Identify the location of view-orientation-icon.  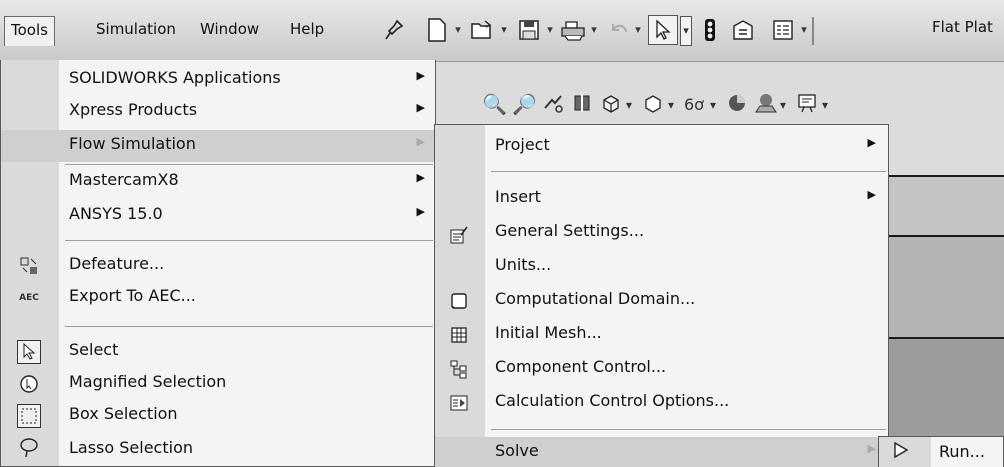
(611, 105).